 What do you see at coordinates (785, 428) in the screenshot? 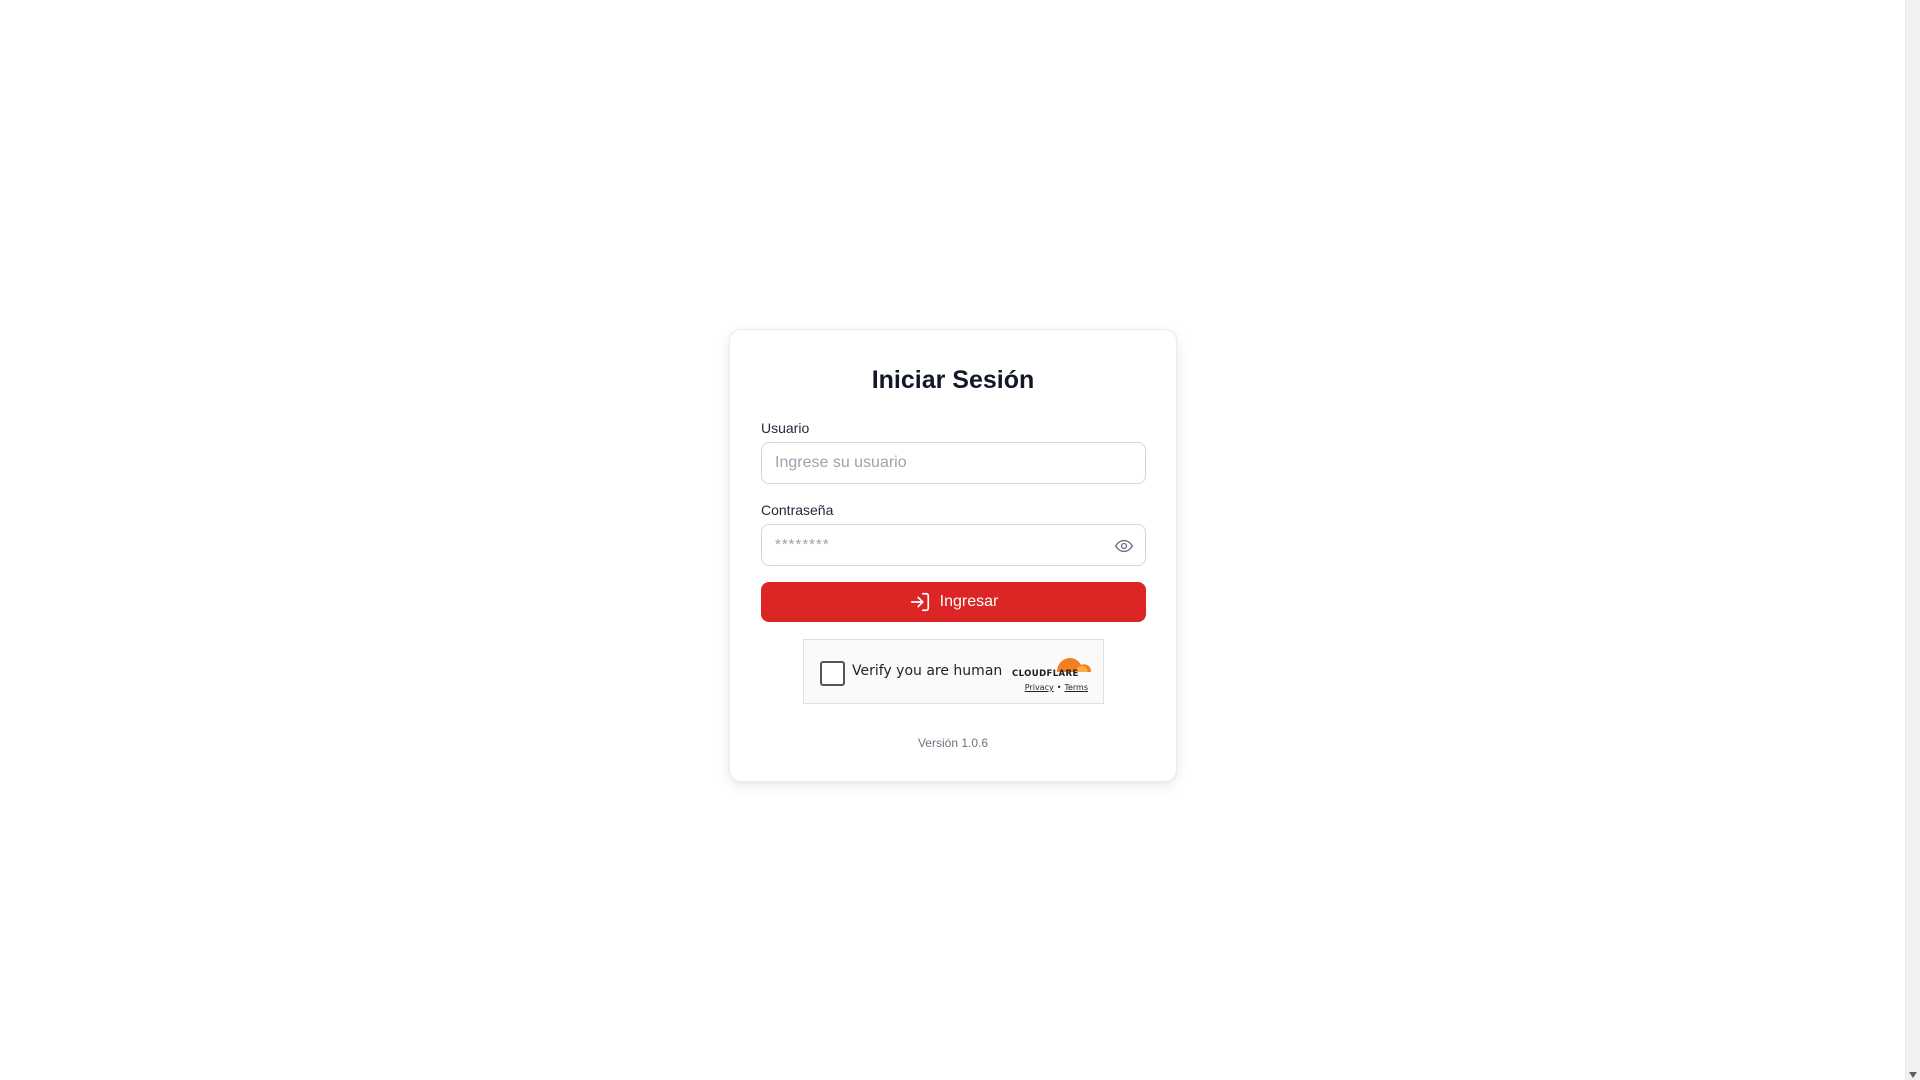
I see `username-label: Usuario` at bounding box center [785, 428].